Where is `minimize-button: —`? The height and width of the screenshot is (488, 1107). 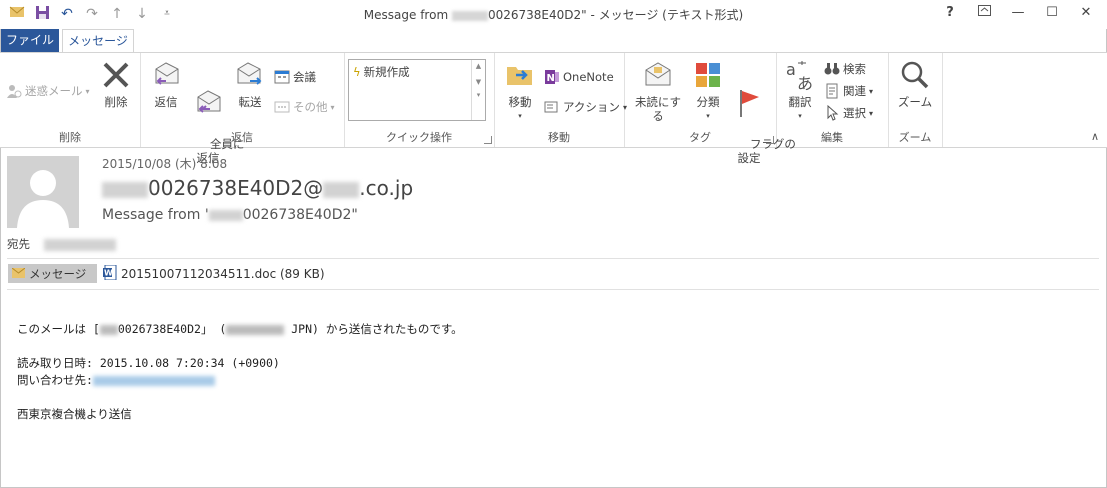
minimize-button: — is located at coordinates (1018, 12).